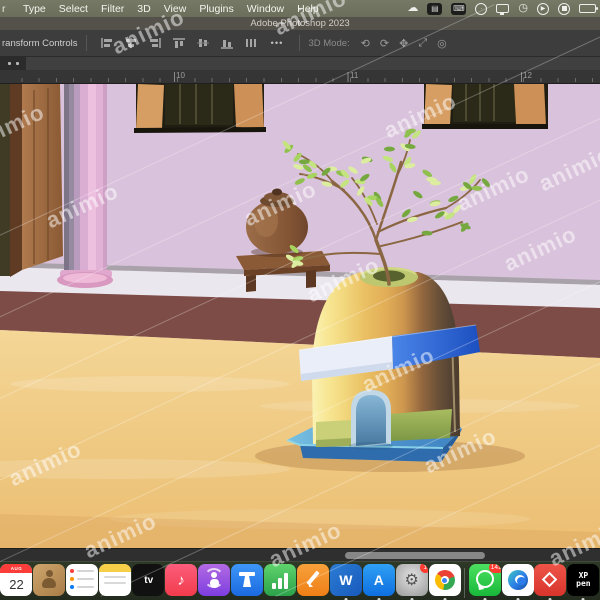 The height and width of the screenshot is (600, 600). I want to click on edge-icon, so click(517, 580).